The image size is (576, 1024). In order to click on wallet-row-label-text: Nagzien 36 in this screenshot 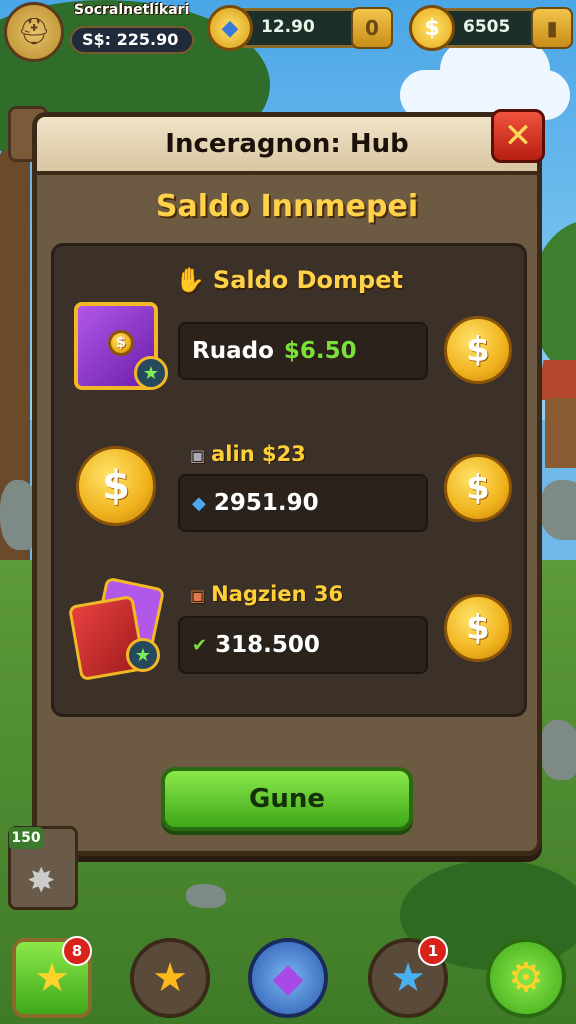, I will do `click(277, 594)`.